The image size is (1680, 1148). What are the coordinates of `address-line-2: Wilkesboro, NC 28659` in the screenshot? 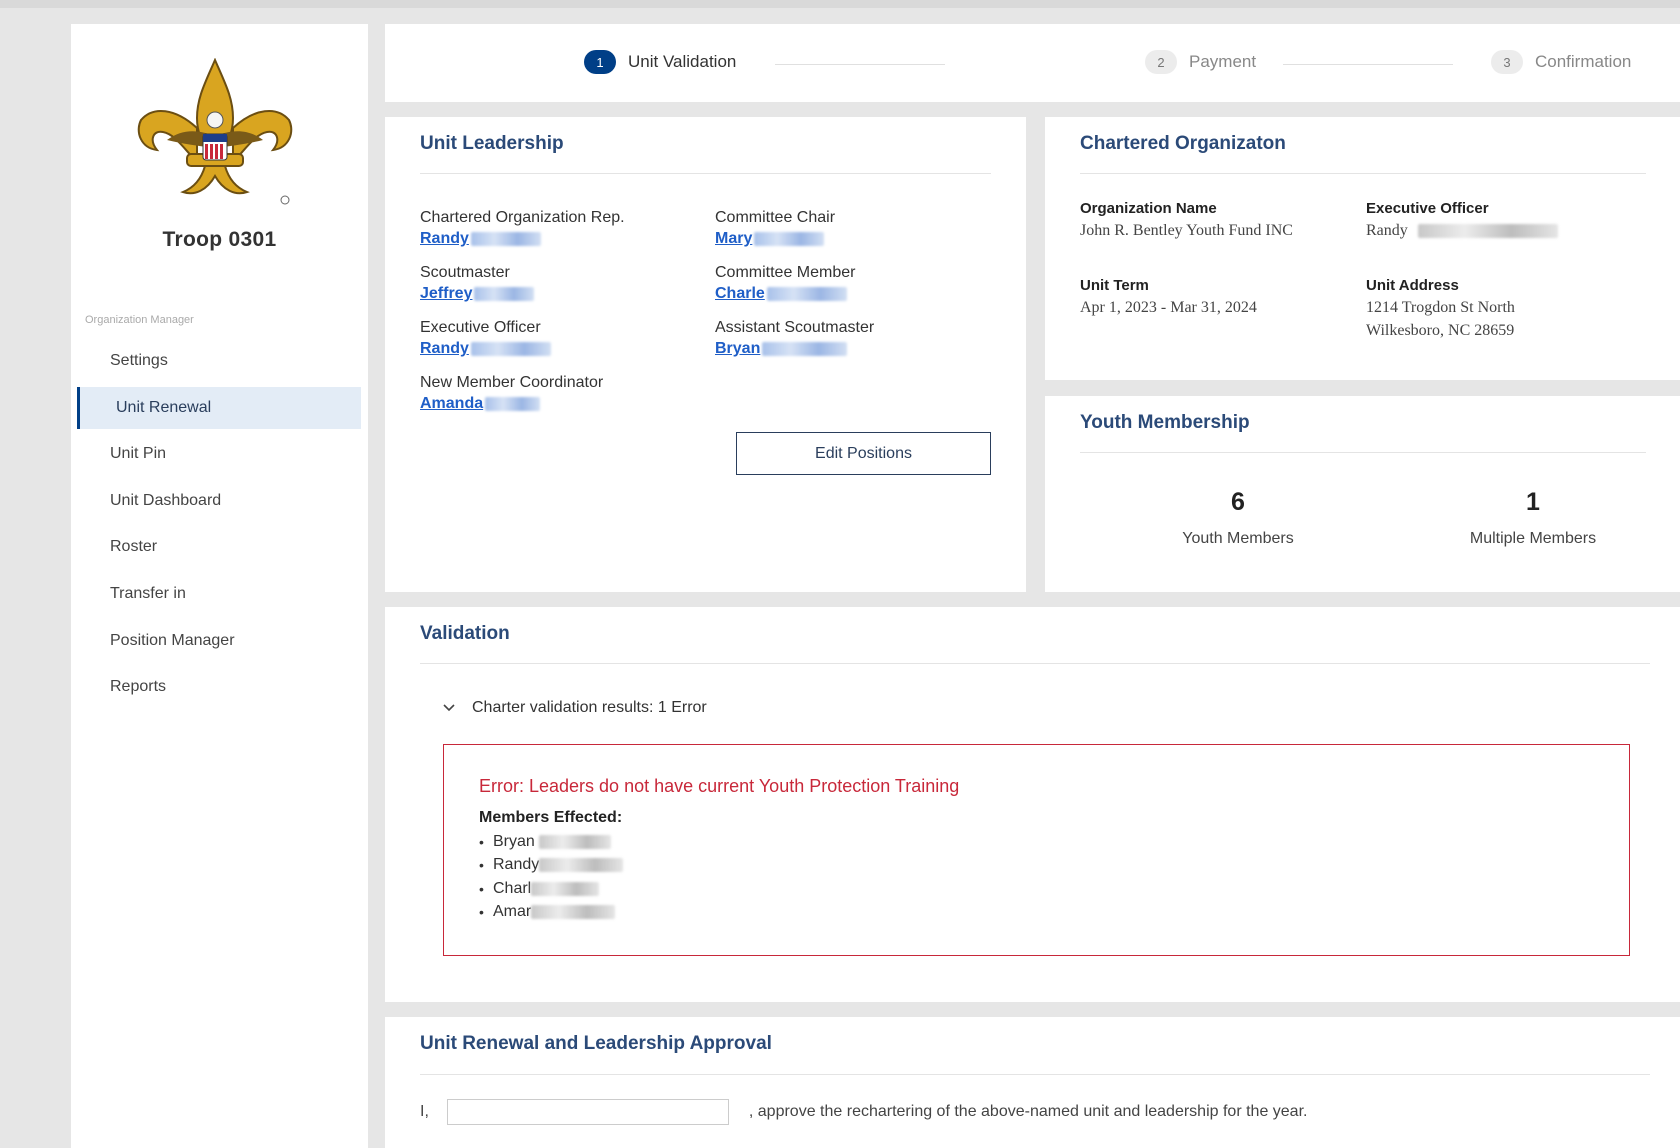 It's located at (1440, 330).